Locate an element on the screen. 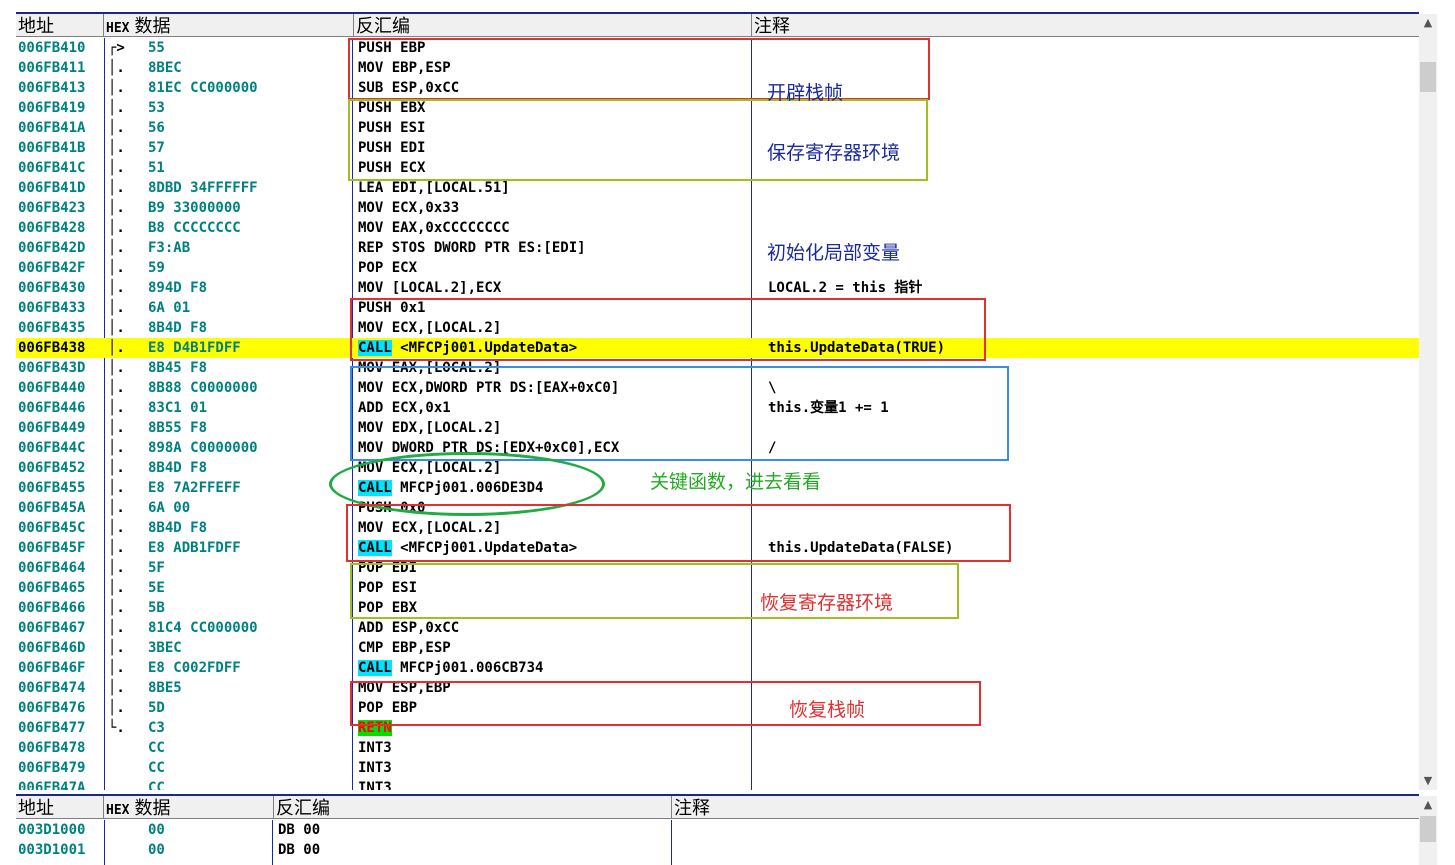  dump-row: 003D1001 00 DB 00 is located at coordinates (717, 850).